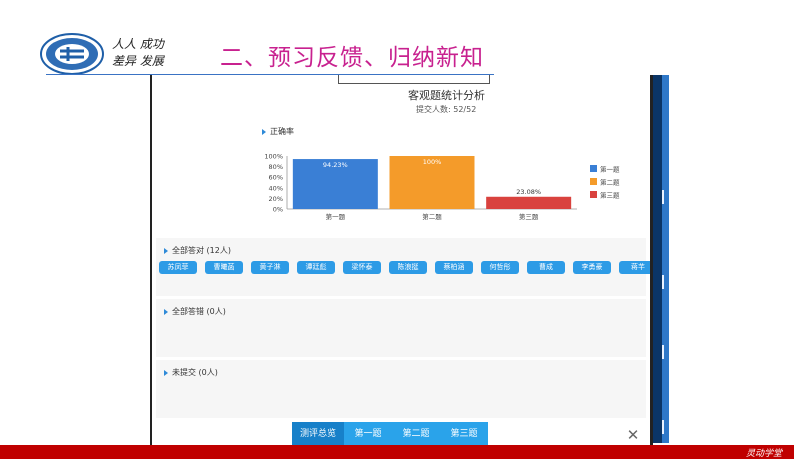 Image resolution: width=794 pixels, height=459 pixels. Describe the element at coordinates (397, 452) in the screenshot. I see `footer-bar: 灵动学堂` at that location.